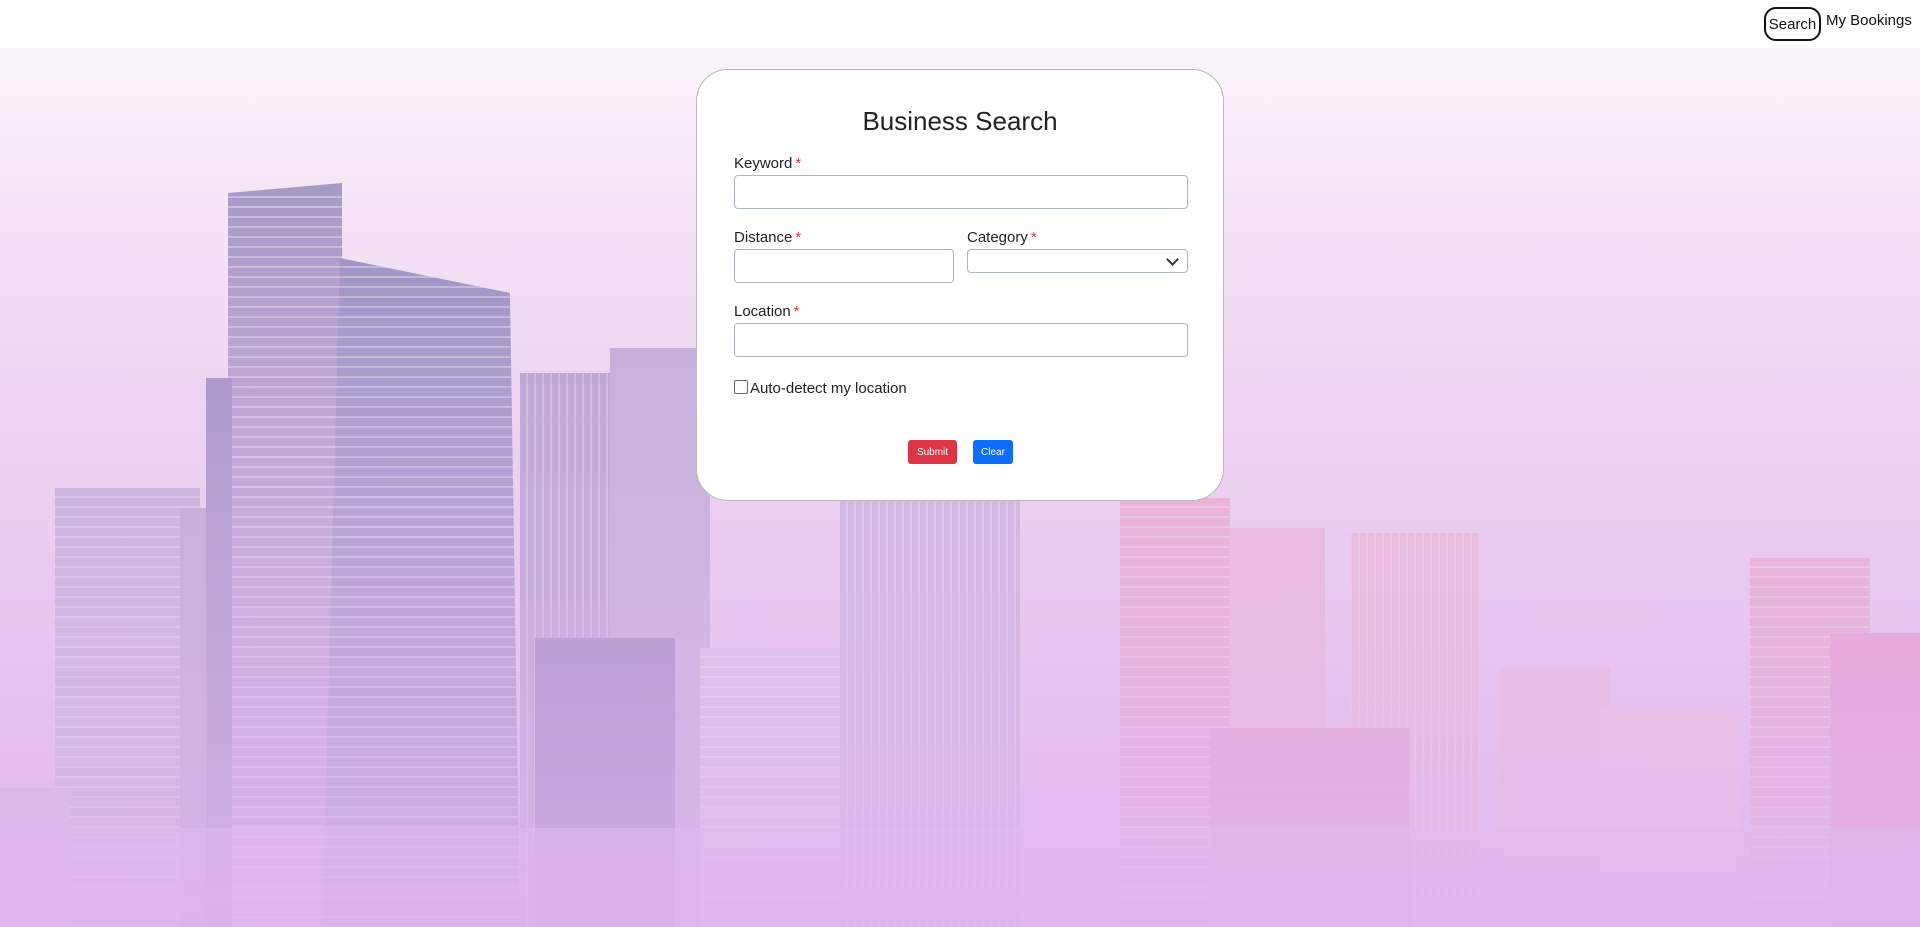  What do you see at coordinates (960, 121) in the screenshot?
I see `page-title: Business Search` at bounding box center [960, 121].